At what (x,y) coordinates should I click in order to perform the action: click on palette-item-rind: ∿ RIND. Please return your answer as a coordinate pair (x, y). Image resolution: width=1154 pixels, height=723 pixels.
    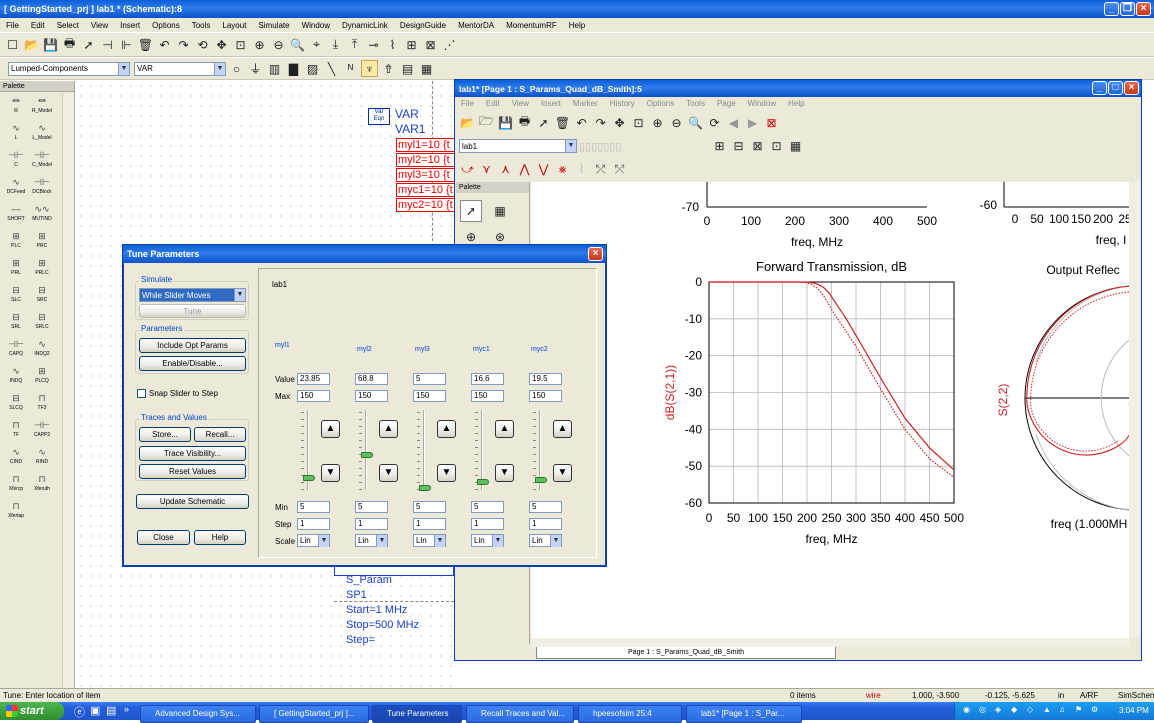
    Looking at the image, I should click on (42, 457).